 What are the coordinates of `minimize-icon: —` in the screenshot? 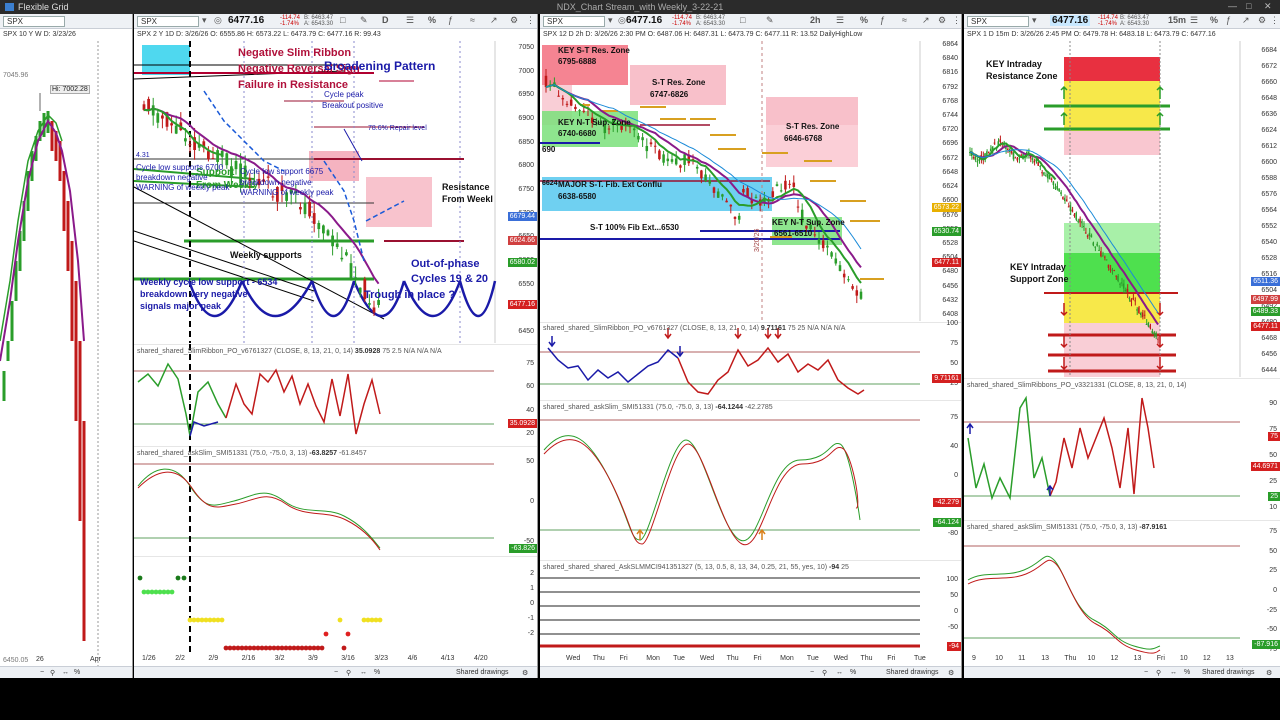 It's located at (1232, 6).